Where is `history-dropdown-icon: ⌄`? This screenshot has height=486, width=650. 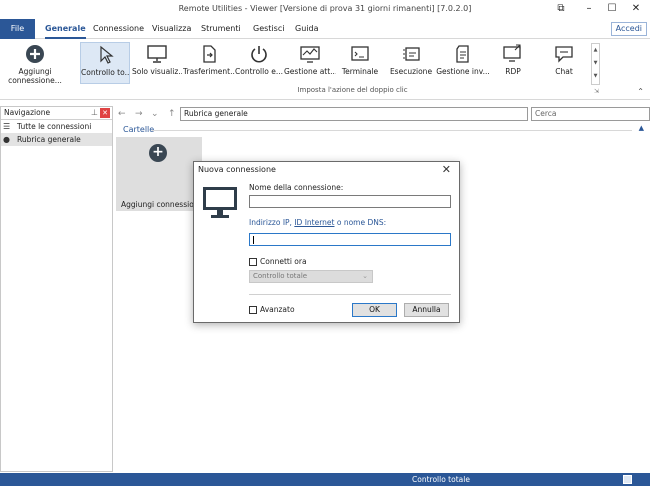 history-dropdown-icon: ⌄ is located at coordinates (155, 114).